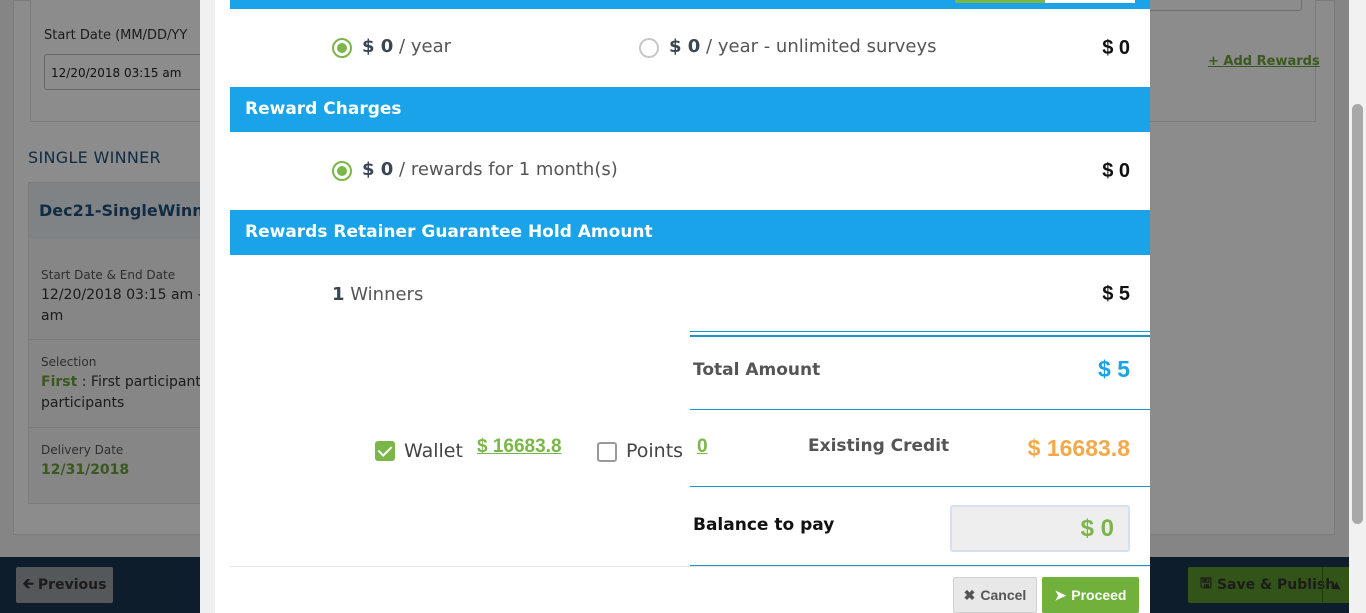 This screenshot has height=613, width=1366. I want to click on points-balance-link: 0, so click(702, 447).